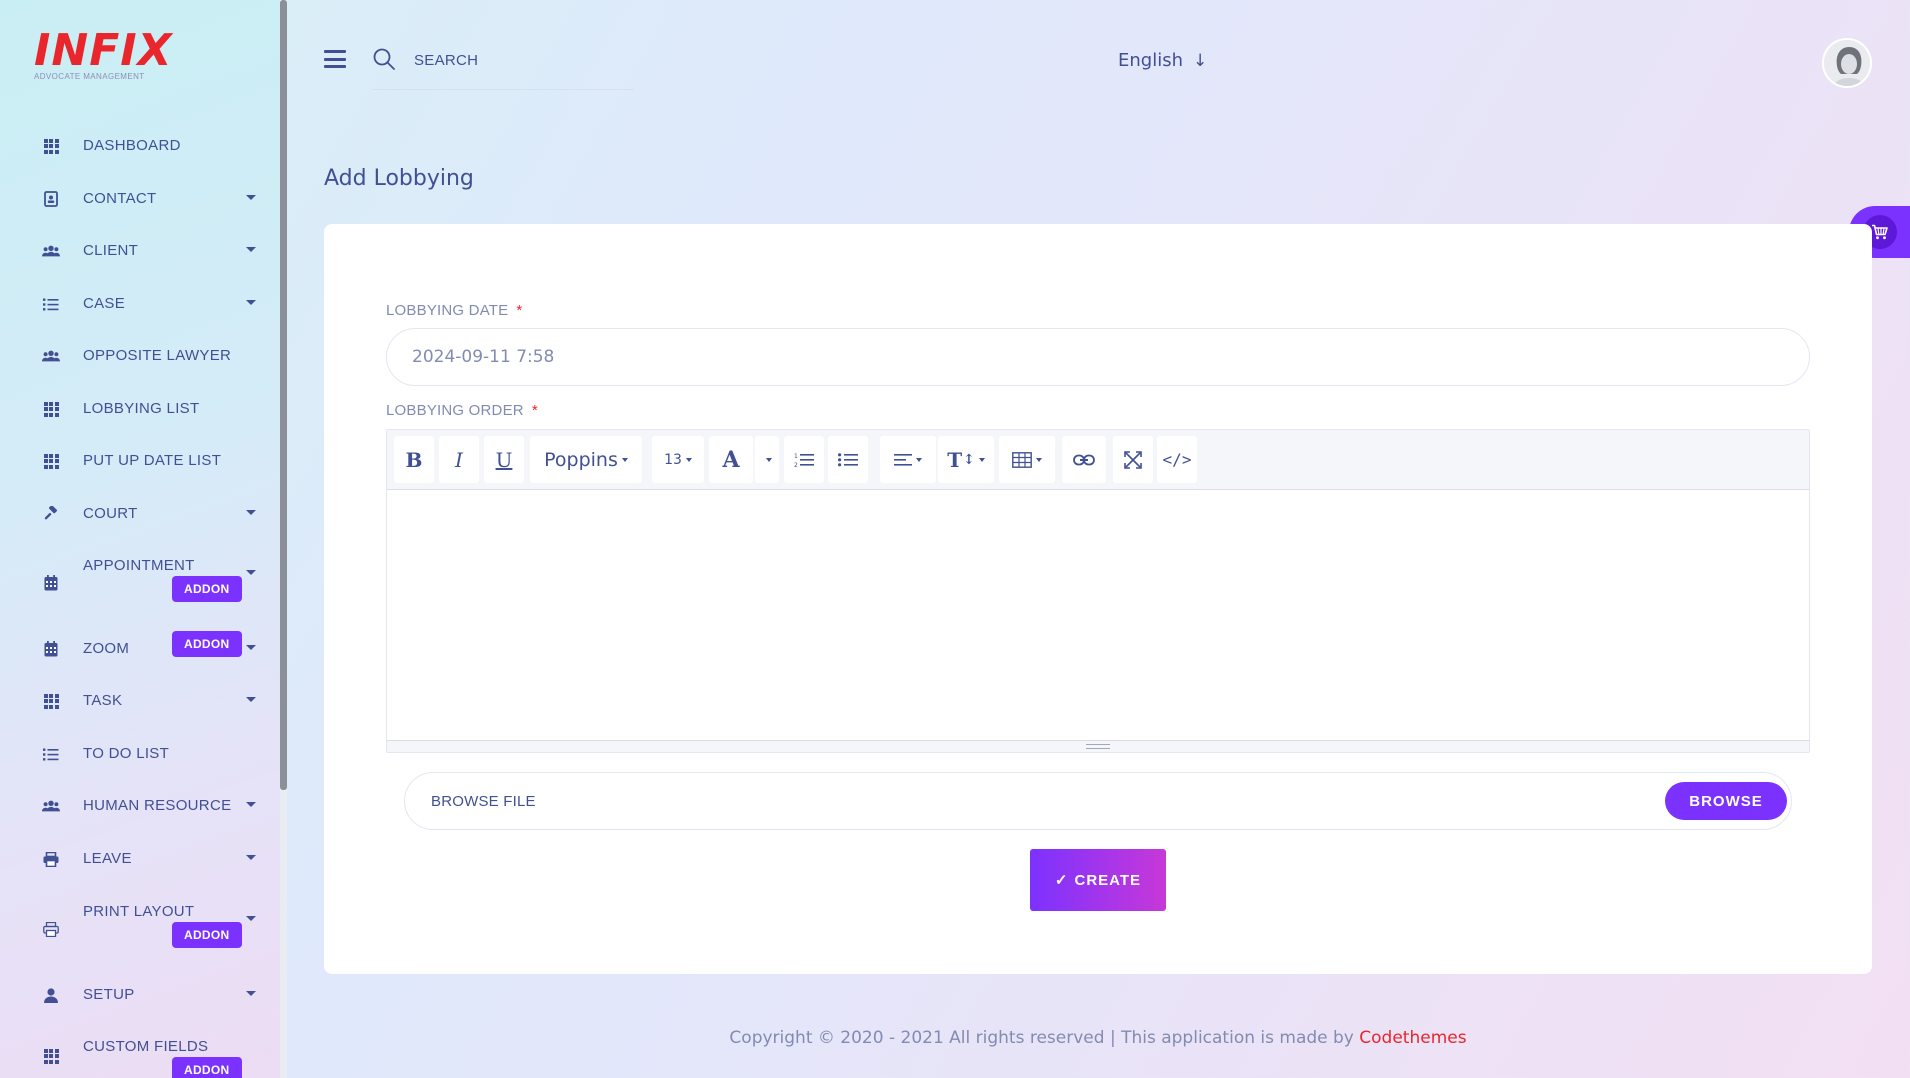  What do you see at coordinates (483, 801) in the screenshot?
I see `file-upload-placeholder: BROWSE FILE` at bounding box center [483, 801].